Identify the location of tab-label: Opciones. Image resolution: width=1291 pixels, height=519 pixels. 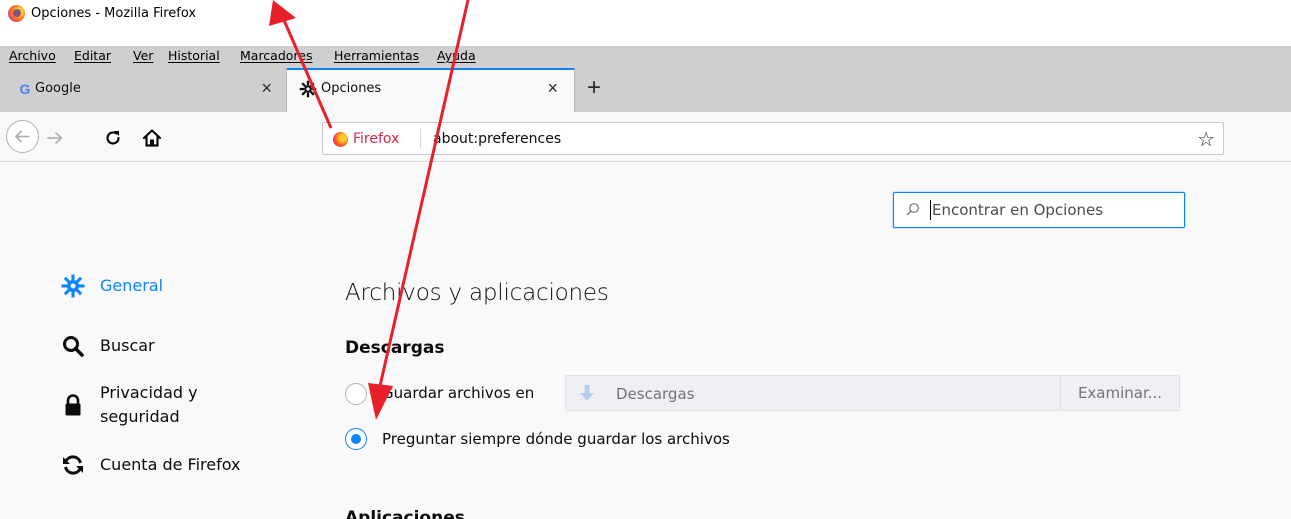
(351, 88).